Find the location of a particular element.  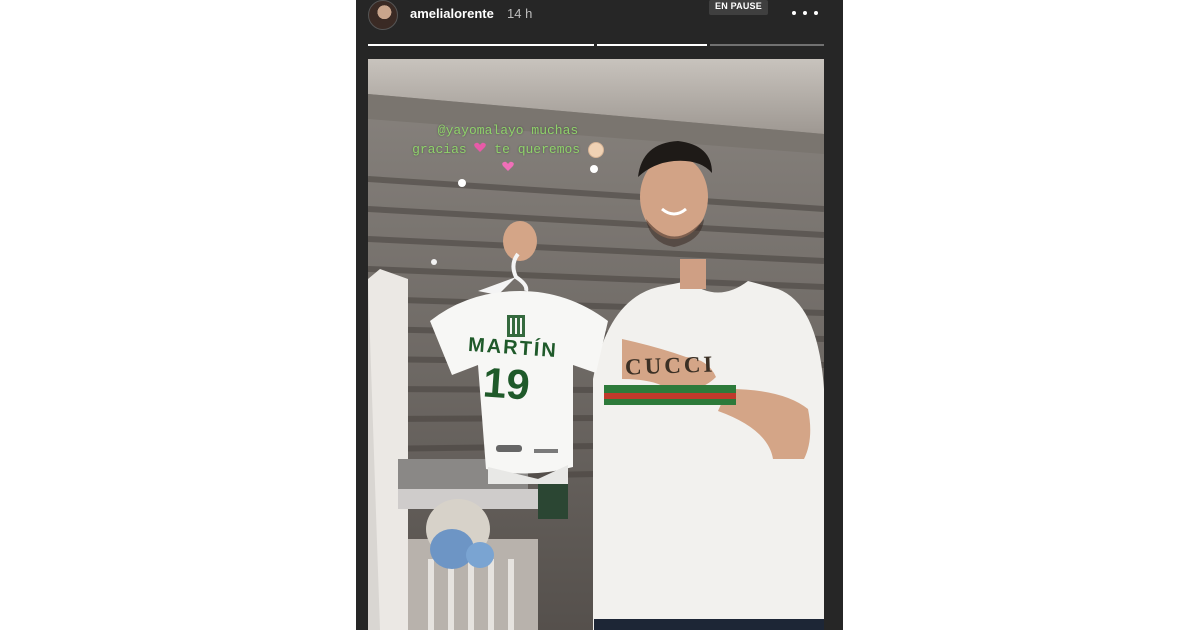

story-caption: @yayomalayo muchas gracias te queremos is located at coordinates (508, 149).